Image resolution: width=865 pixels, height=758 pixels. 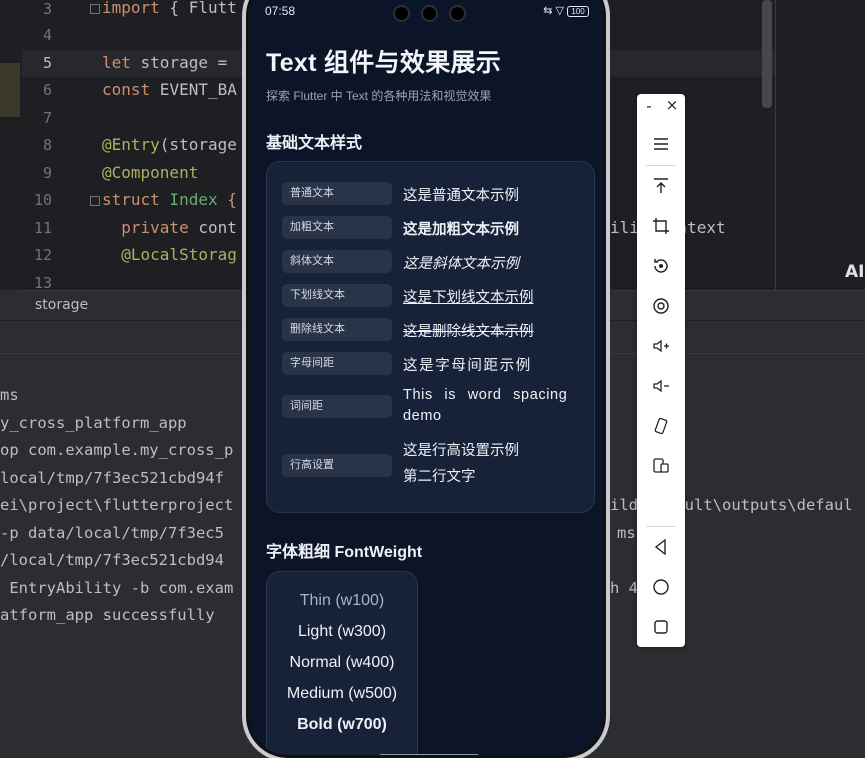 I want to click on style-label: 删除线文本, so click(x=337, y=329).